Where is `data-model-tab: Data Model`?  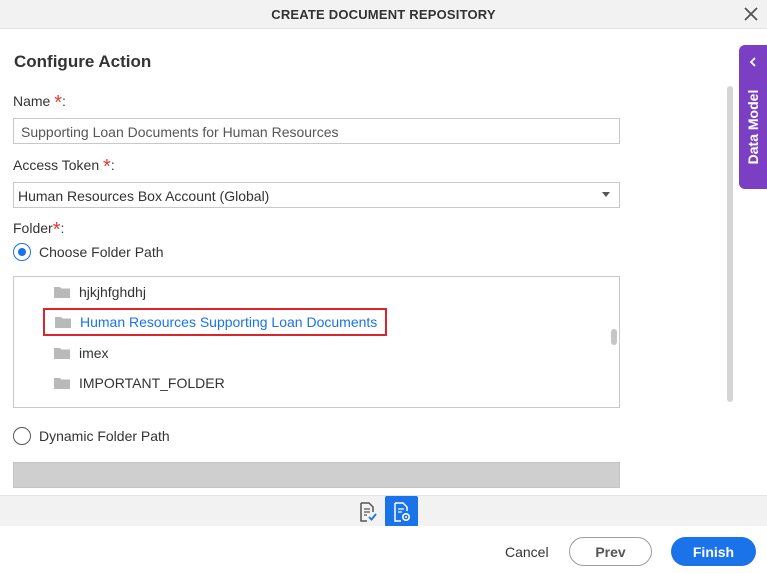 data-model-tab: Data Model is located at coordinates (753, 117).